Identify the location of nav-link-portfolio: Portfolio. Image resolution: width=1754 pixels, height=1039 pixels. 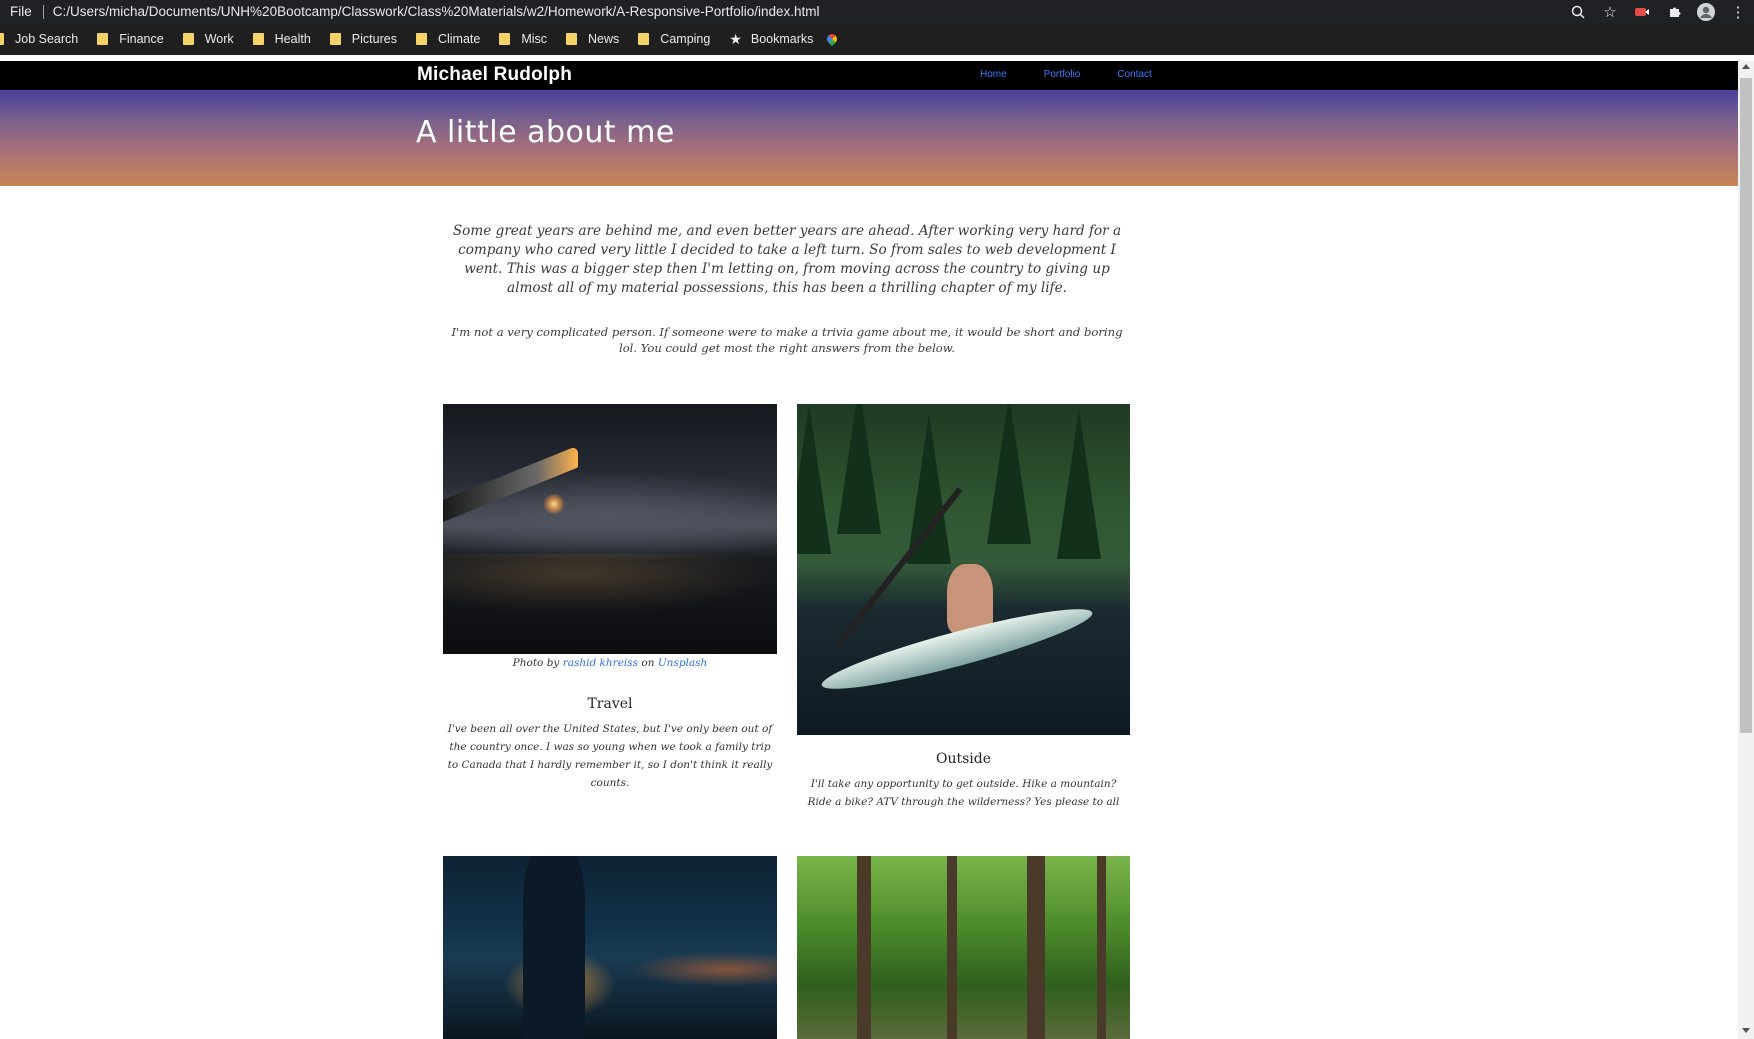
(1062, 74).